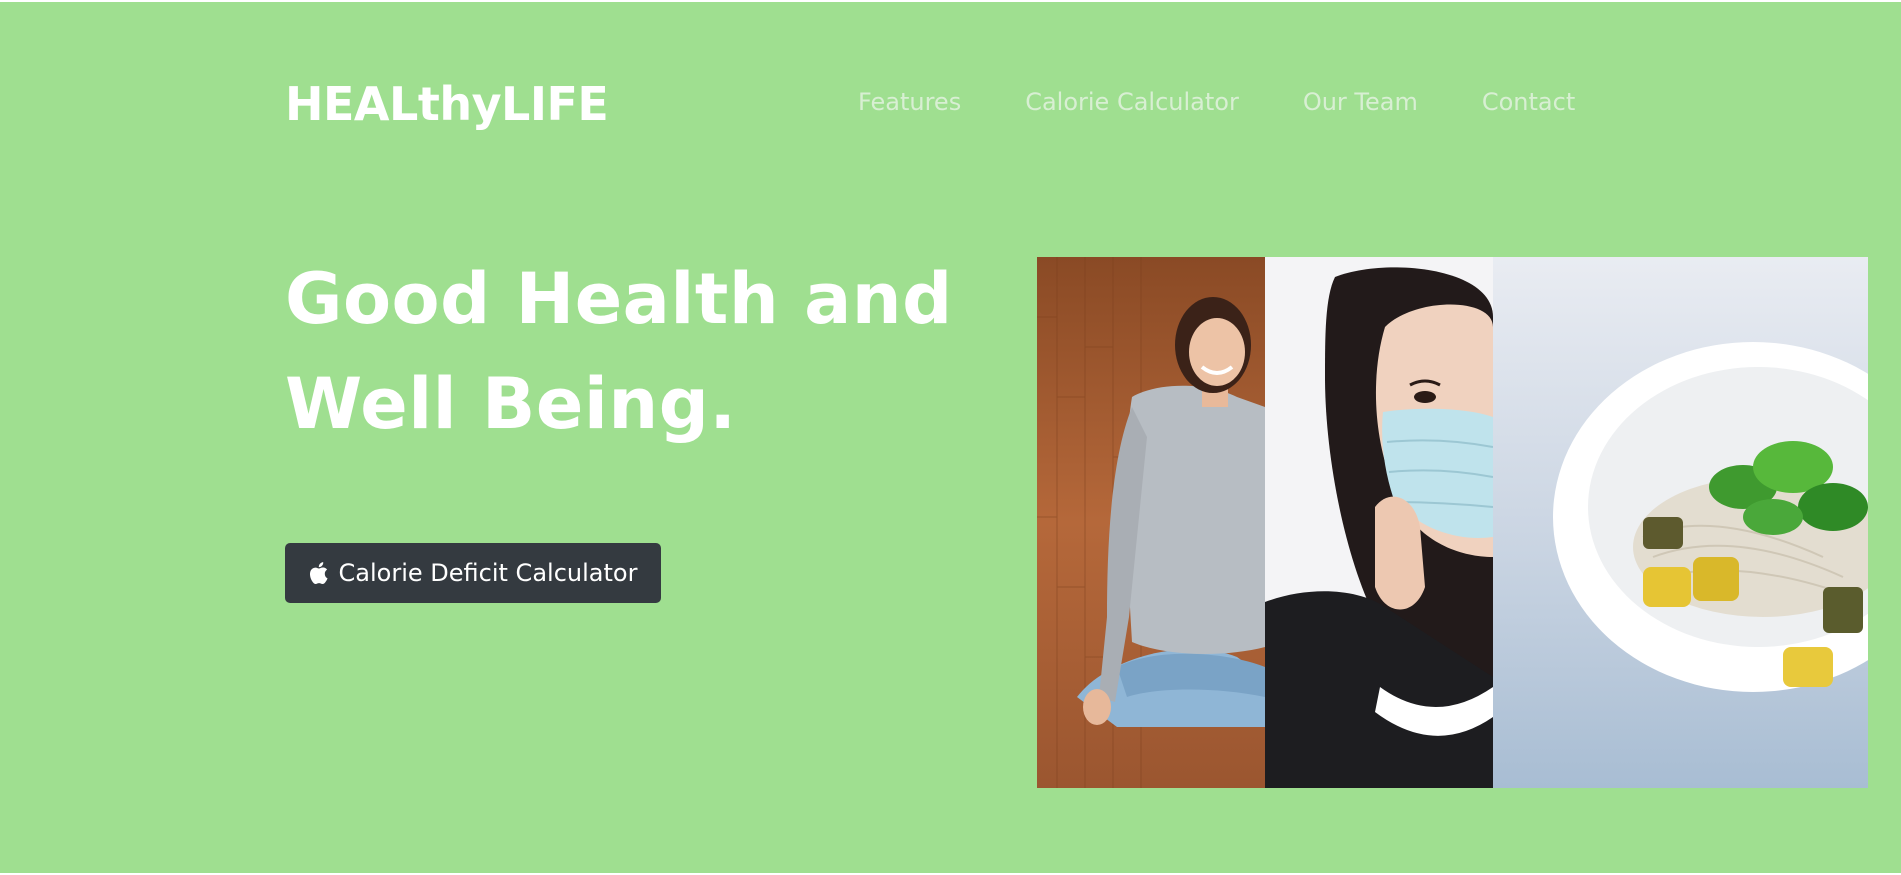  Describe the element at coordinates (488, 573) in the screenshot. I see `cta-label: Calorie Deficit Calculator` at that location.